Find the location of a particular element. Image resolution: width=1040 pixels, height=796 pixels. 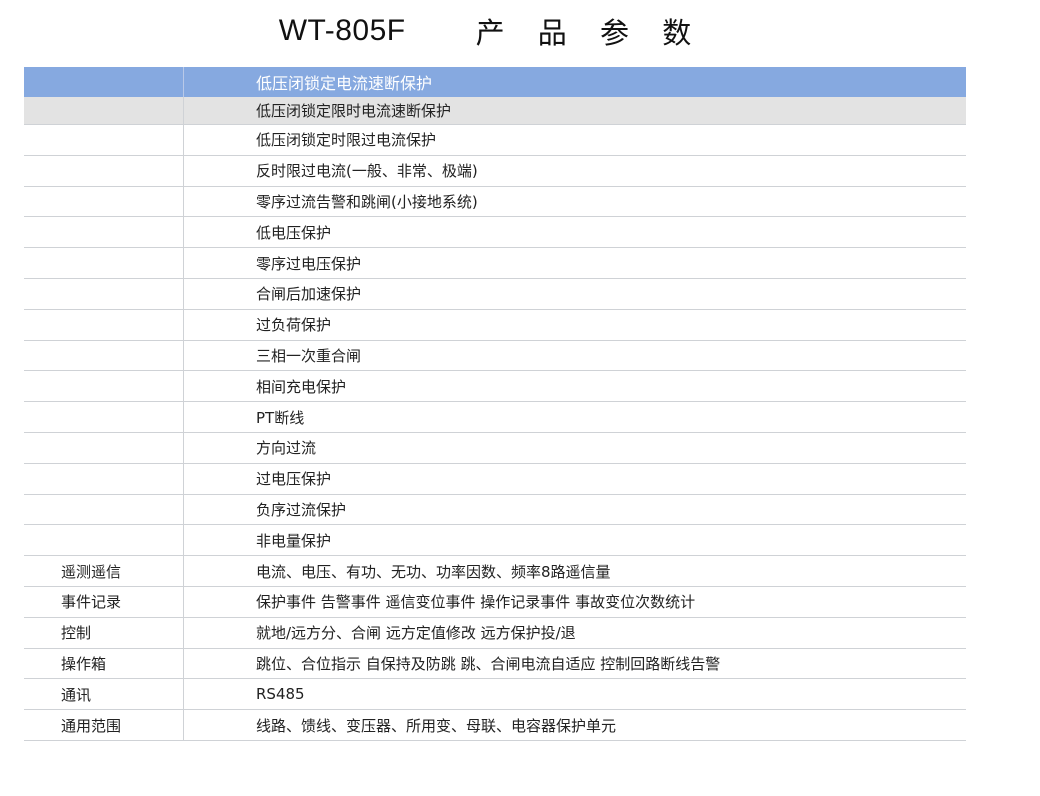

row-value: PT断线 is located at coordinates (280, 417).